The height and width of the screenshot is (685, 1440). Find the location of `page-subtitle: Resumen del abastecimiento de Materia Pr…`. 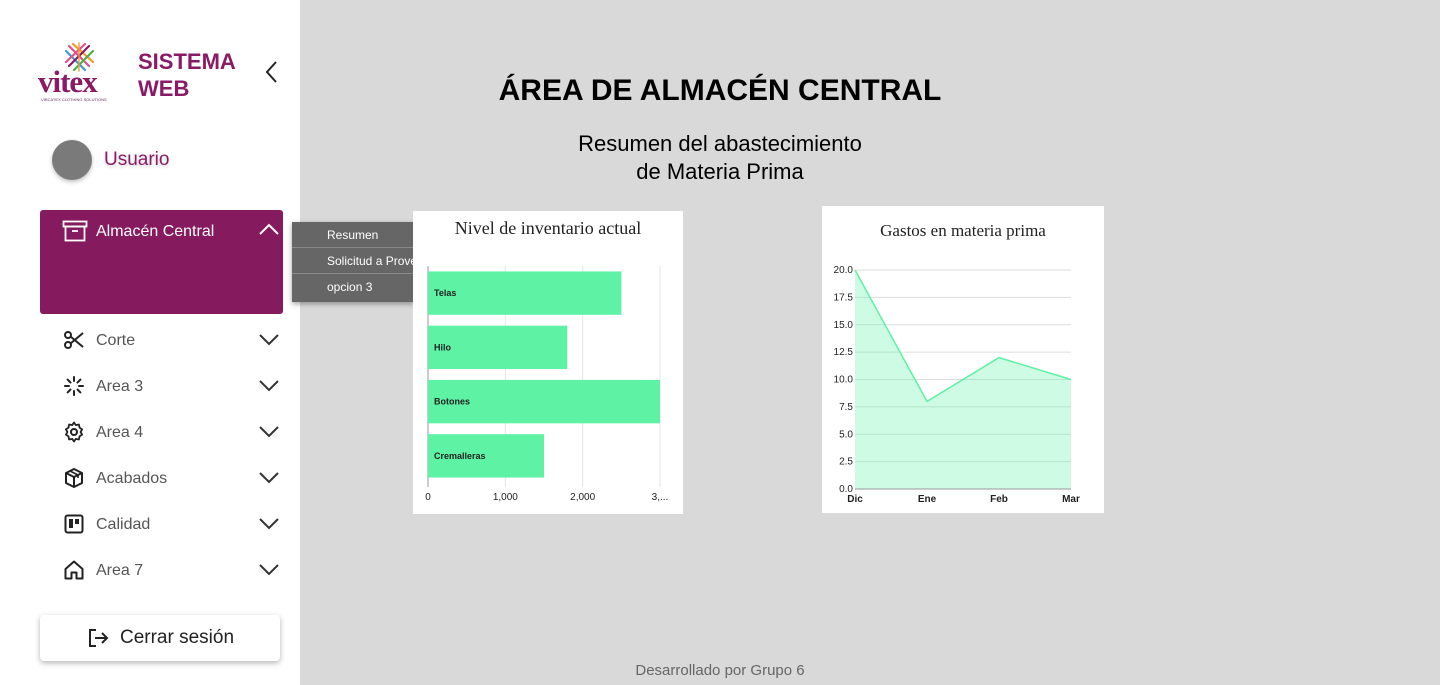

page-subtitle: Resumen del abastecimiento de Materia Pr… is located at coordinates (720, 158).